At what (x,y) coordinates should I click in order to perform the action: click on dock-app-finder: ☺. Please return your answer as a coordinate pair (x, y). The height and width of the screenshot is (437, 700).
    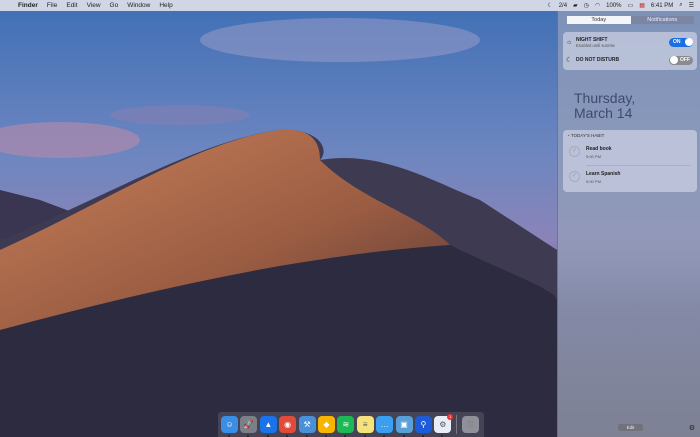
    Looking at the image, I should click on (229, 426).